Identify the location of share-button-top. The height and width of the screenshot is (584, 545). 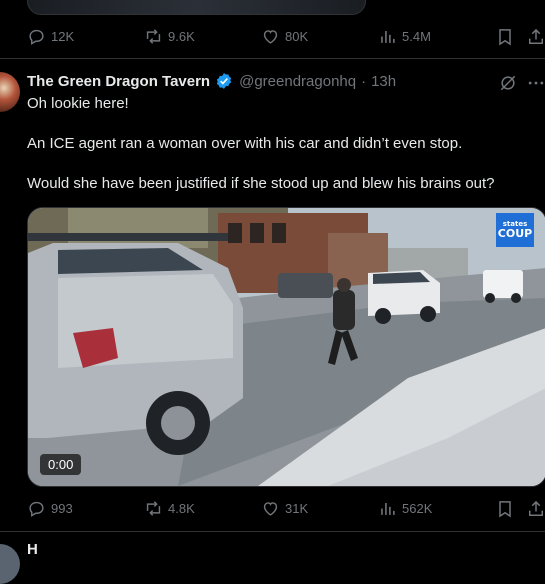
(535, 37).